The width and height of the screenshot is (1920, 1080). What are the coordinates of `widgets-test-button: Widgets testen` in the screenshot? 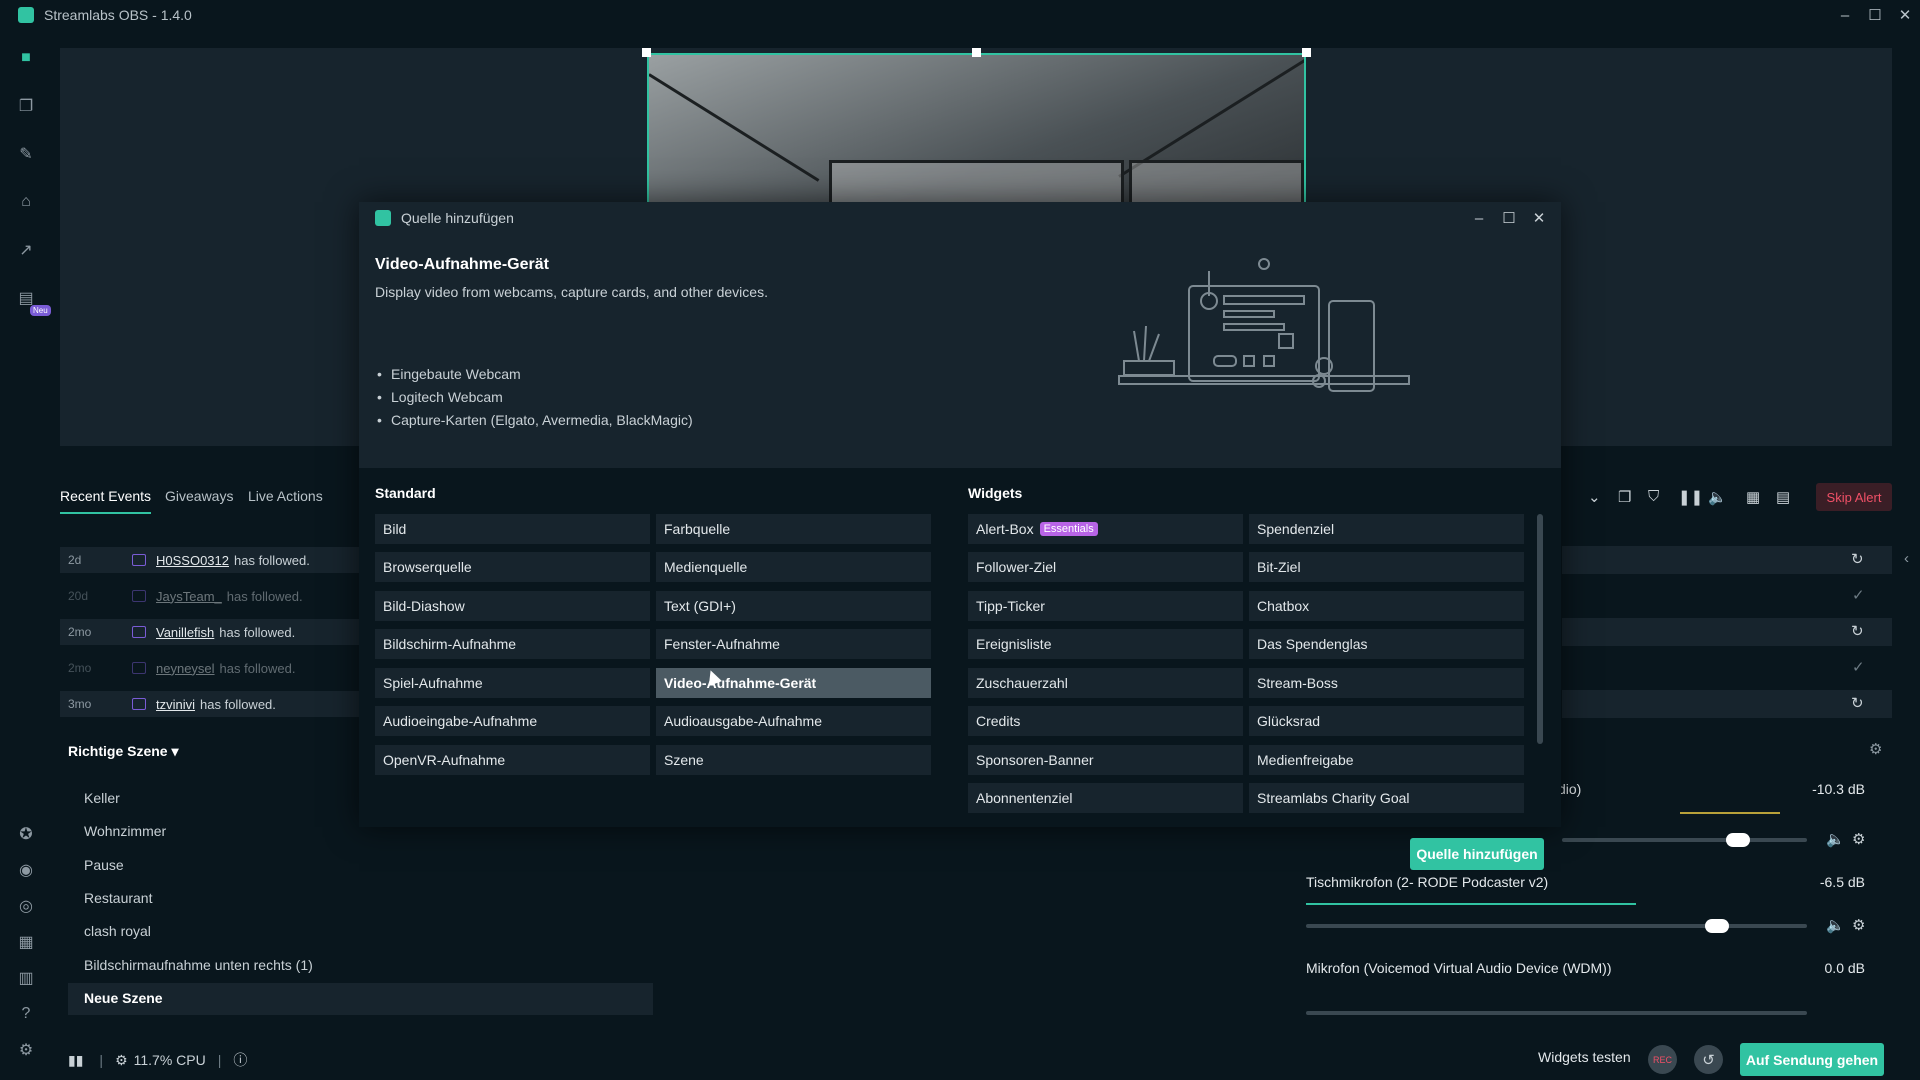 It's located at (1584, 1057).